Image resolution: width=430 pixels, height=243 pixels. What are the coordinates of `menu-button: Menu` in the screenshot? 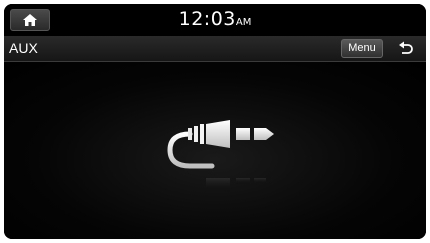 It's located at (362, 48).